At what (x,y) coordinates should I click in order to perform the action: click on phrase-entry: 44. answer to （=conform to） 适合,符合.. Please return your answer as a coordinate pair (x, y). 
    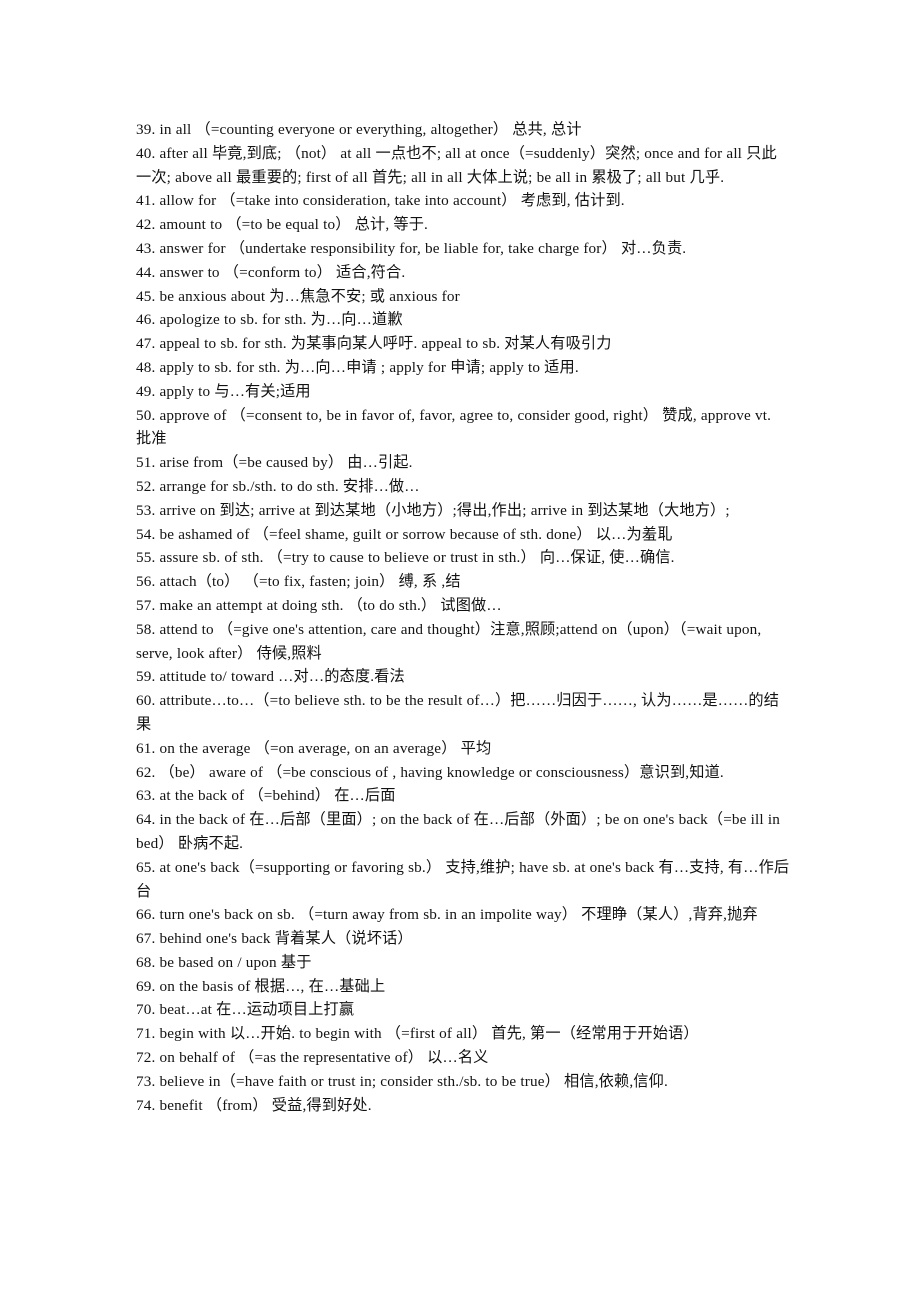
    Looking at the image, I should click on (271, 272).